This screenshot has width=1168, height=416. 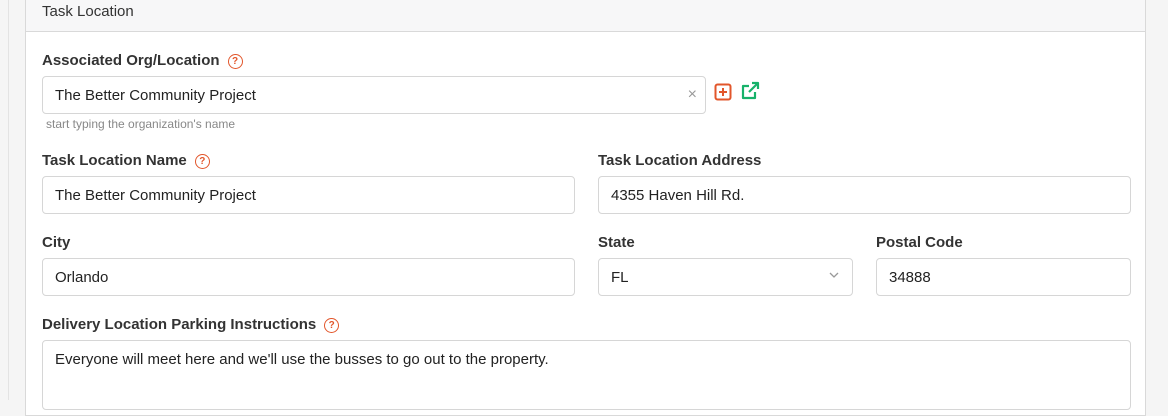 What do you see at coordinates (723, 92) in the screenshot?
I see `add-org-icon` at bounding box center [723, 92].